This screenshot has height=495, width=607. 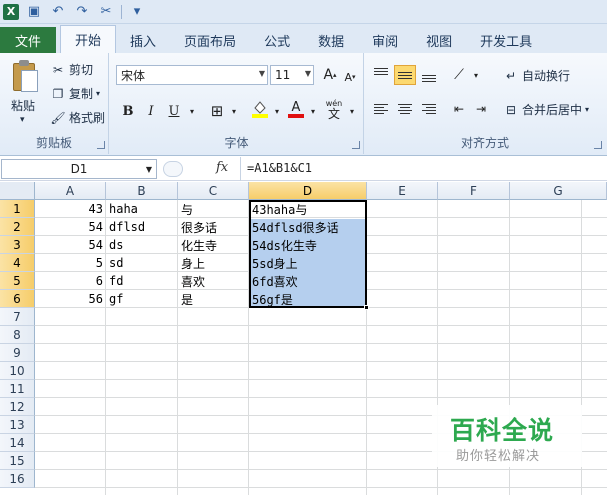 I want to click on cell-c4: 身上, so click(x=213, y=263).